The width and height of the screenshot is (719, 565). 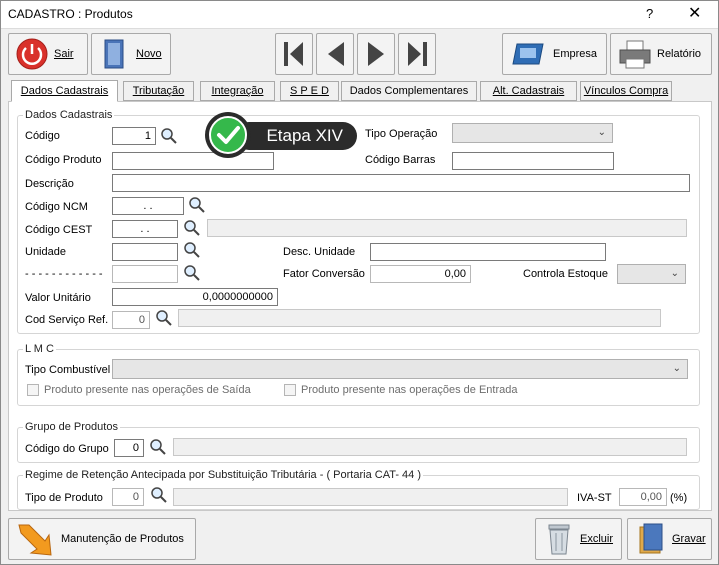 What do you see at coordinates (679, 54) in the screenshot?
I see `relatorio-label: Relatório` at bounding box center [679, 54].